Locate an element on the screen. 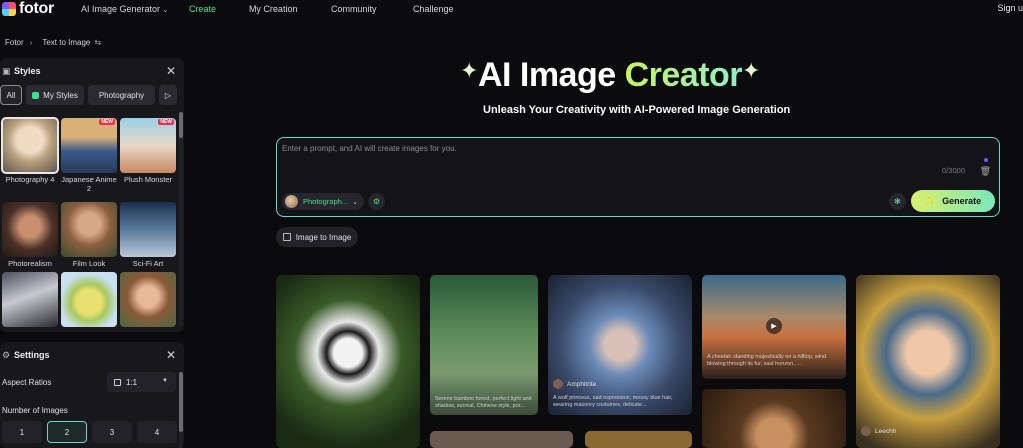 This screenshot has width=1023, height=448. style-card: Photography 4 is located at coordinates (30, 150).